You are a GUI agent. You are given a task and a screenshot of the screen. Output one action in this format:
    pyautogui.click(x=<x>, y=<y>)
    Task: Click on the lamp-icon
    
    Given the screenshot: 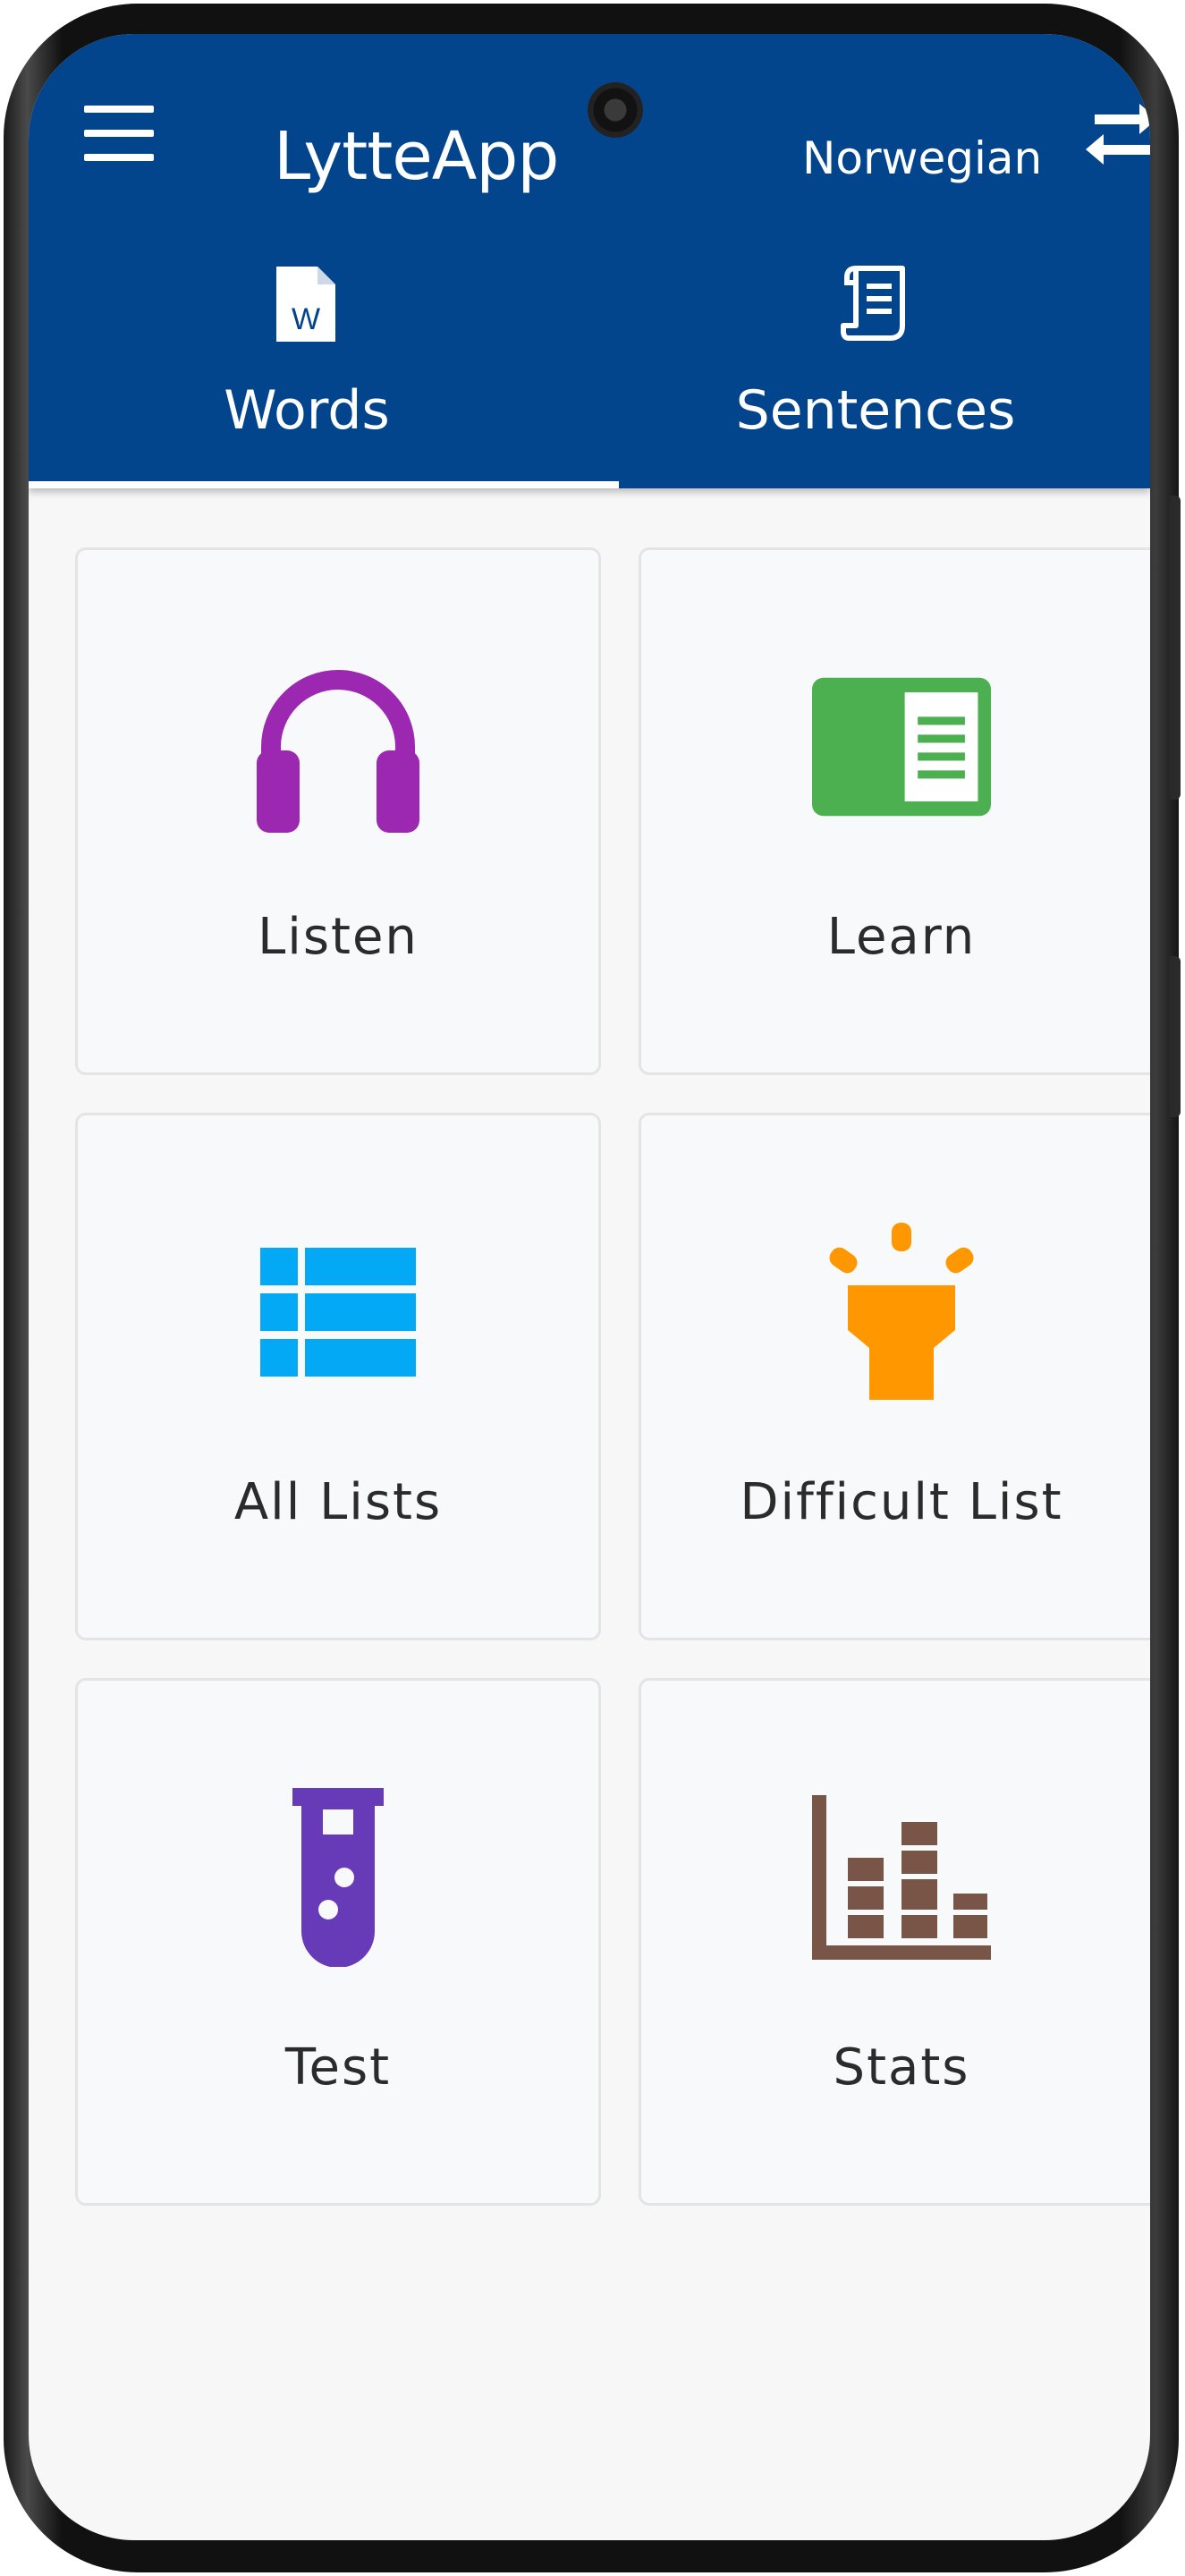 What is the action you would take?
    pyautogui.click(x=901, y=1312)
    